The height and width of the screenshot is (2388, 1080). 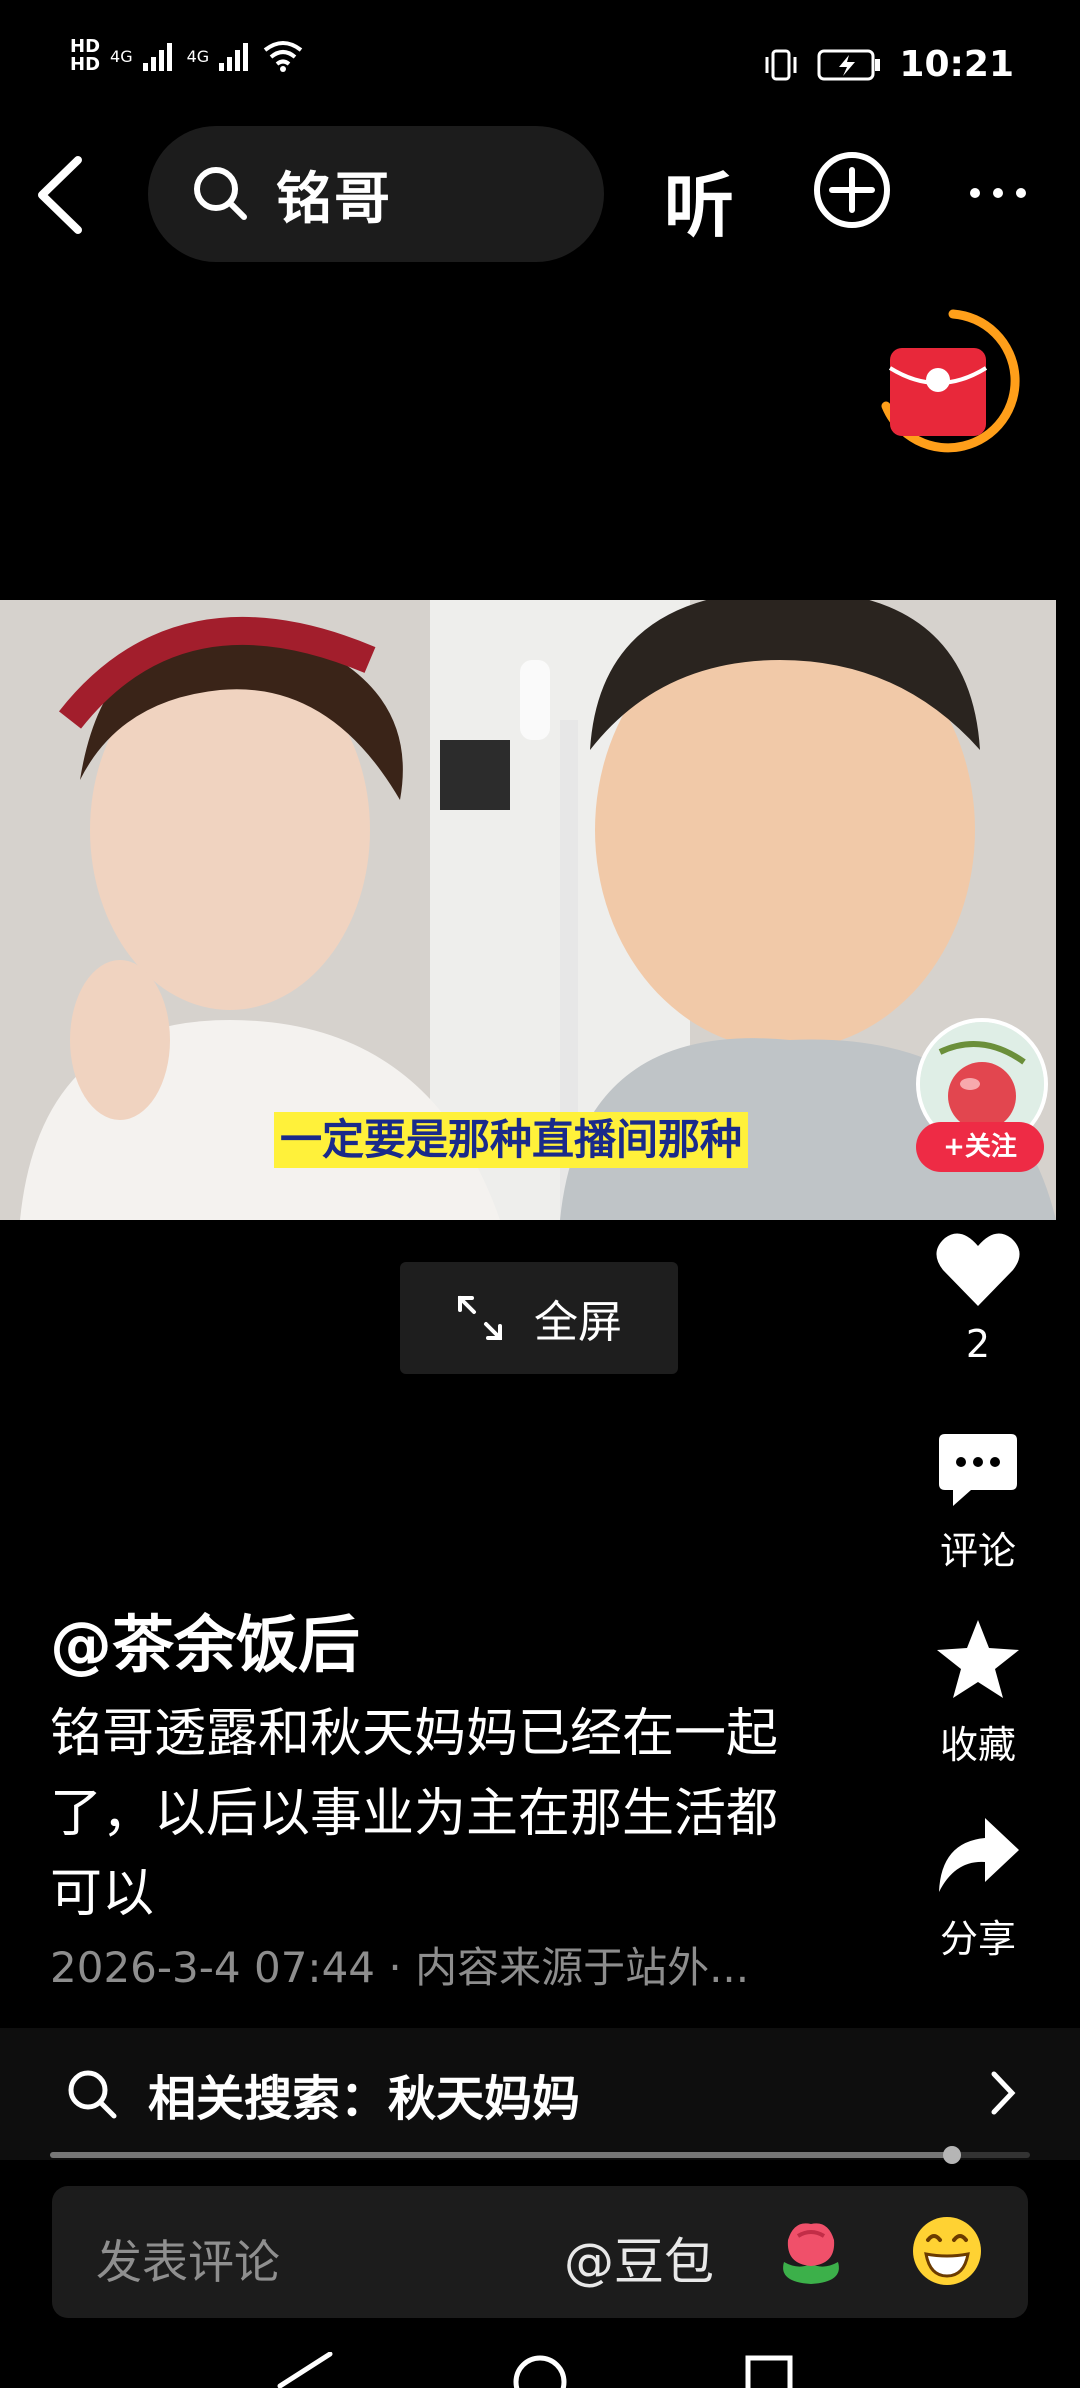 What do you see at coordinates (769, 2370) in the screenshot?
I see `nav-recents-icon` at bounding box center [769, 2370].